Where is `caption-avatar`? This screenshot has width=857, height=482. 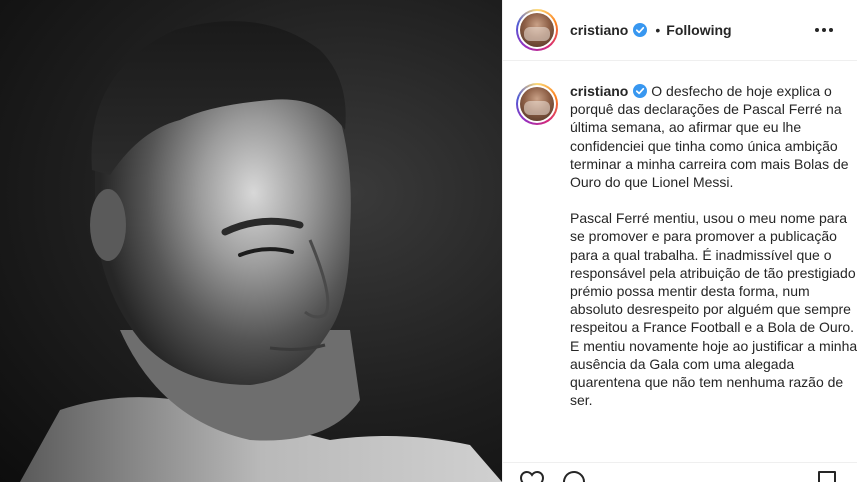 caption-avatar is located at coordinates (537, 104).